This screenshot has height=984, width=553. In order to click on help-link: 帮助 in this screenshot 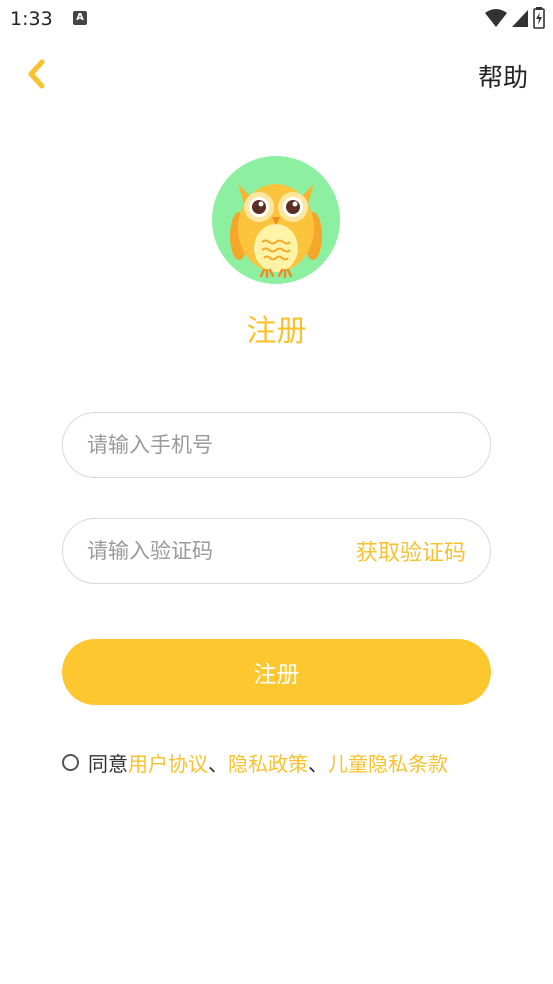, I will do `click(503, 76)`.